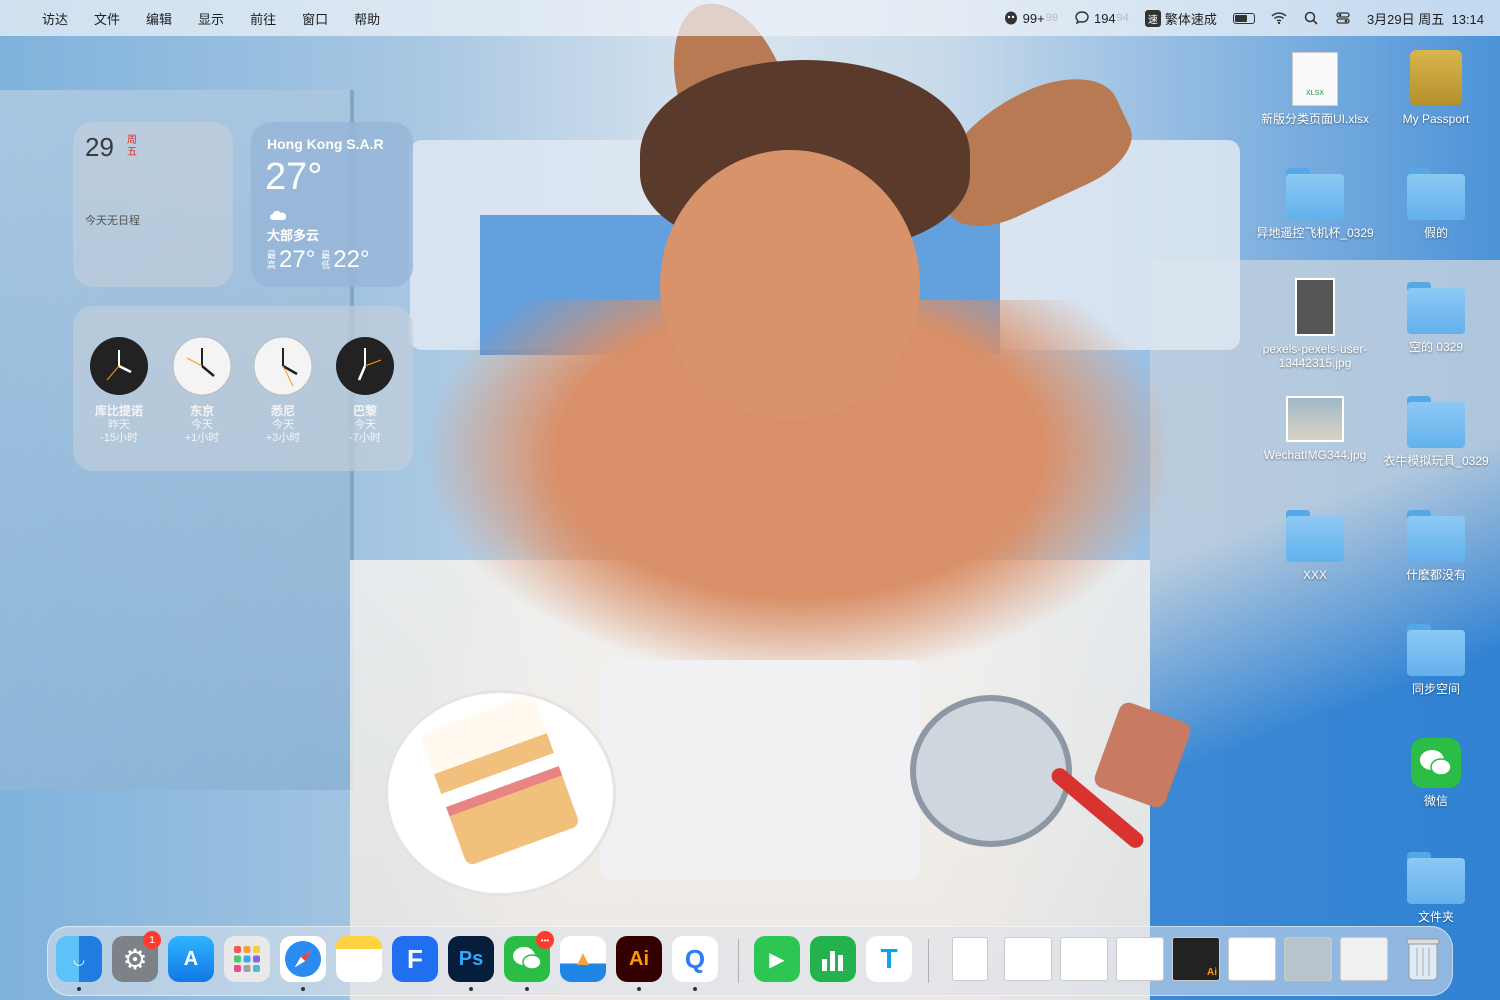 The width and height of the screenshot is (1500, 1000). What do you see at coordinates (159, 18) in the screenshot?
I see `menu-edit: 编辑` at bounding box center [159, 18].